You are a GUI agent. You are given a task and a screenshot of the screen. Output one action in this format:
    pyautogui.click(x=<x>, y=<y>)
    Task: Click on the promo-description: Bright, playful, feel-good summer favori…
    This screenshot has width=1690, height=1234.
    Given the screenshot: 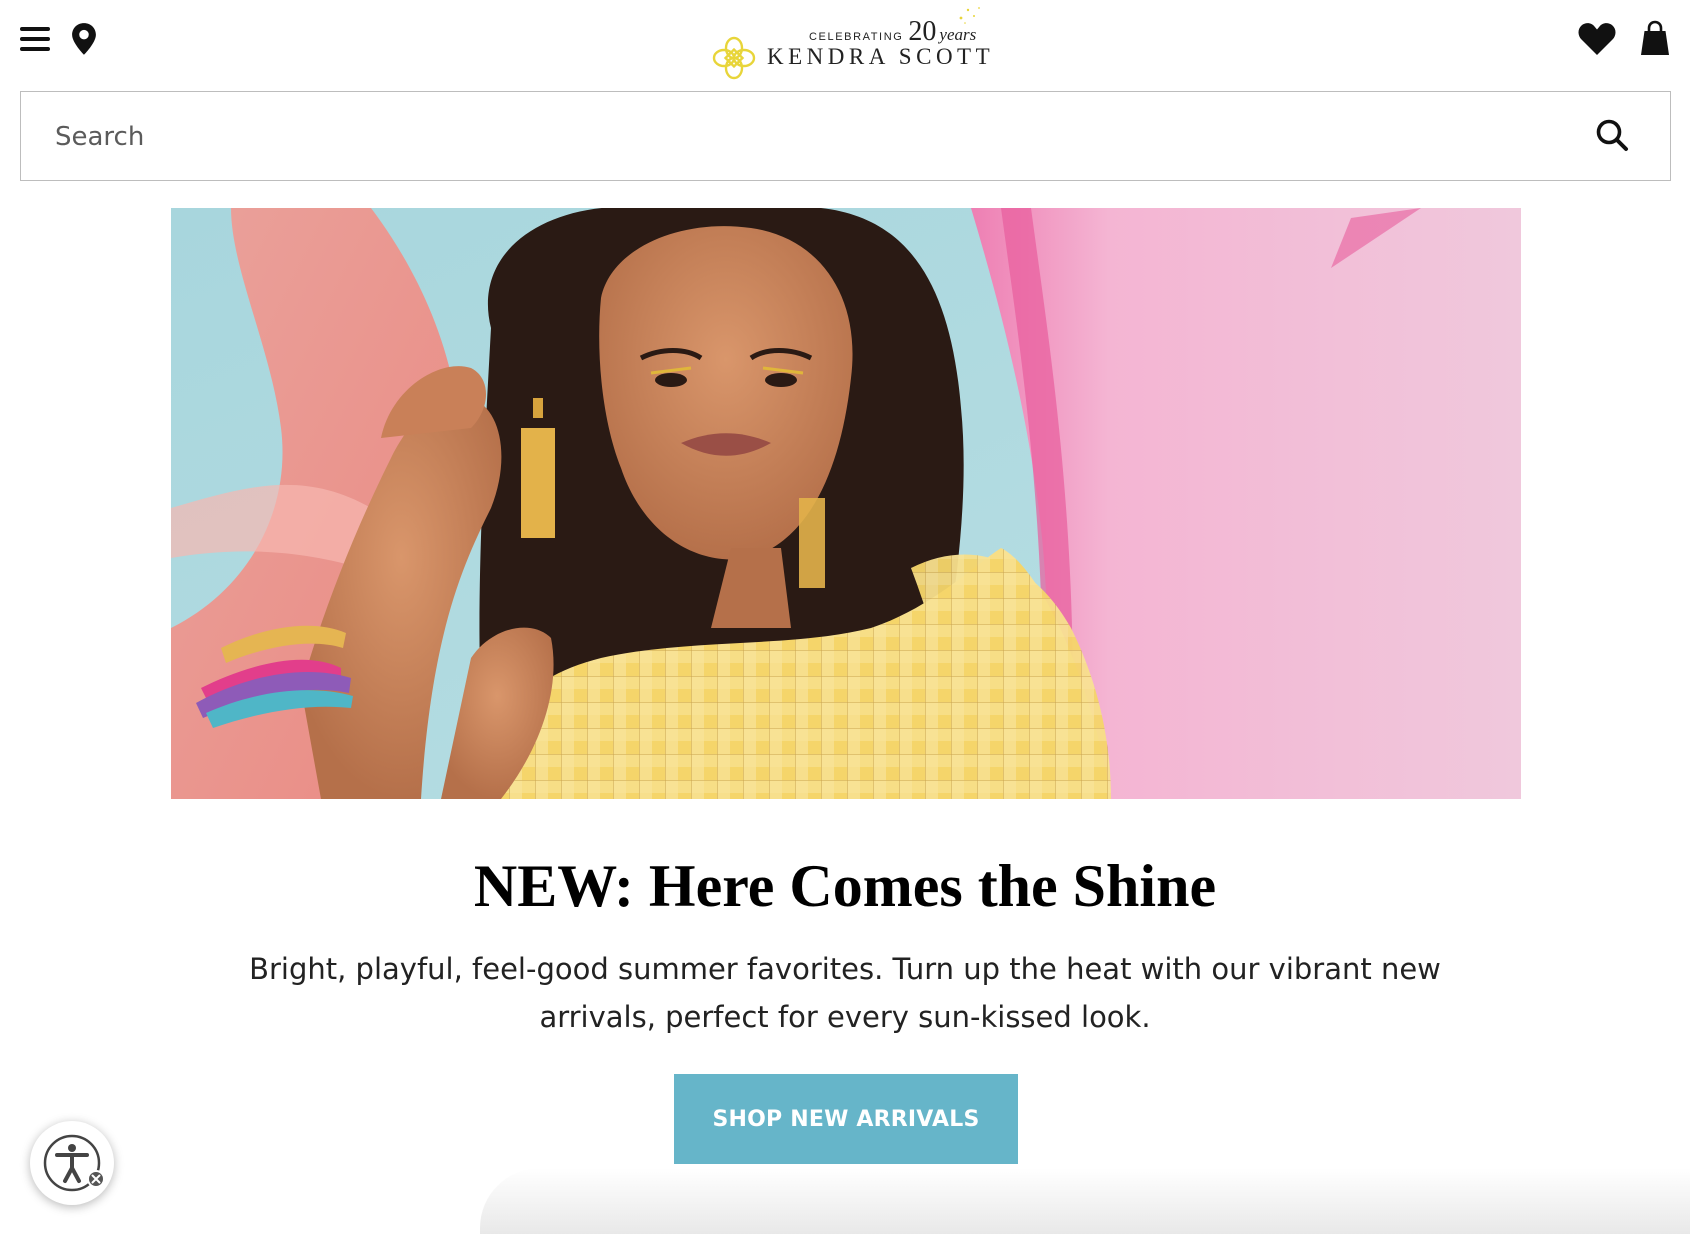 What is the action you would take?
    pyautogui.click(x=845, y=993)
    